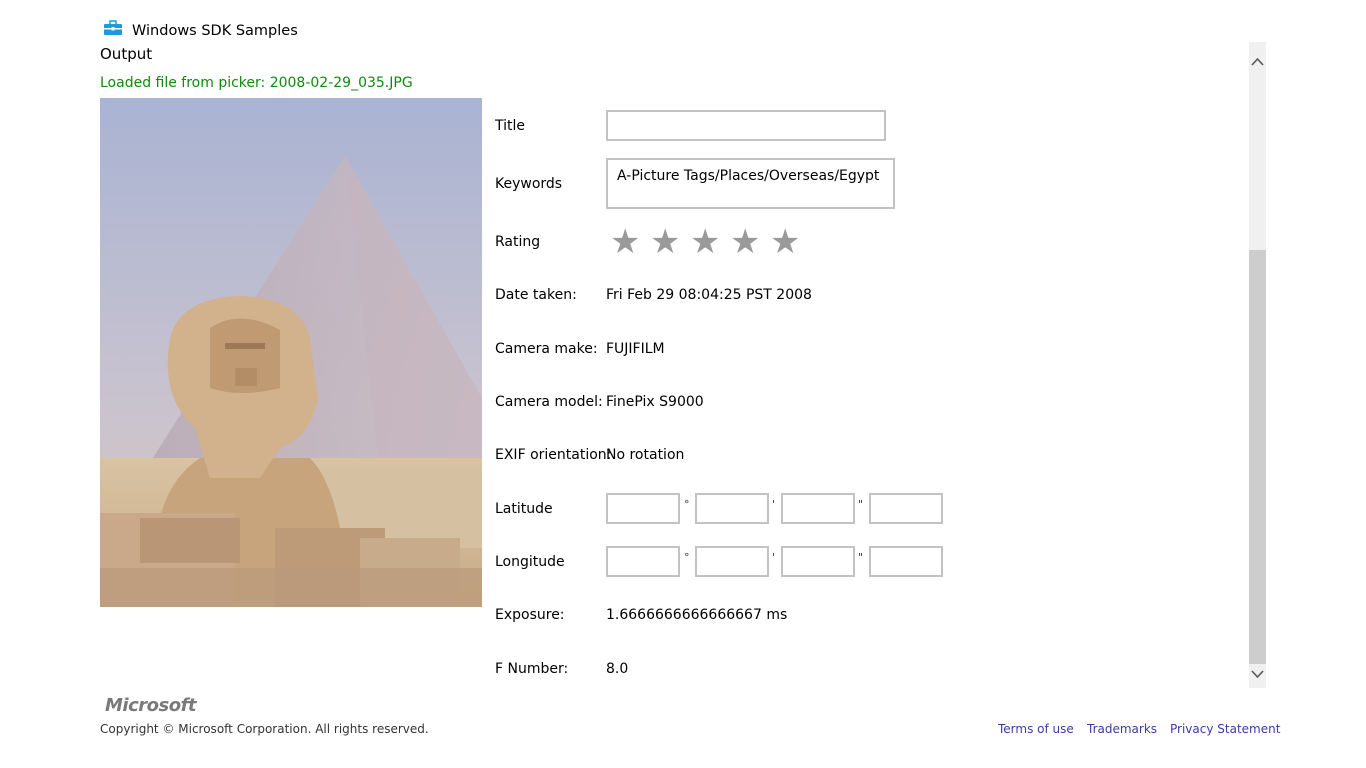 The width and height of the screenshot is (1366, 768). Describe the element at coordinates (1122, 729) in the screenshot. I see `trademarks-link: Trademarks` at that location.